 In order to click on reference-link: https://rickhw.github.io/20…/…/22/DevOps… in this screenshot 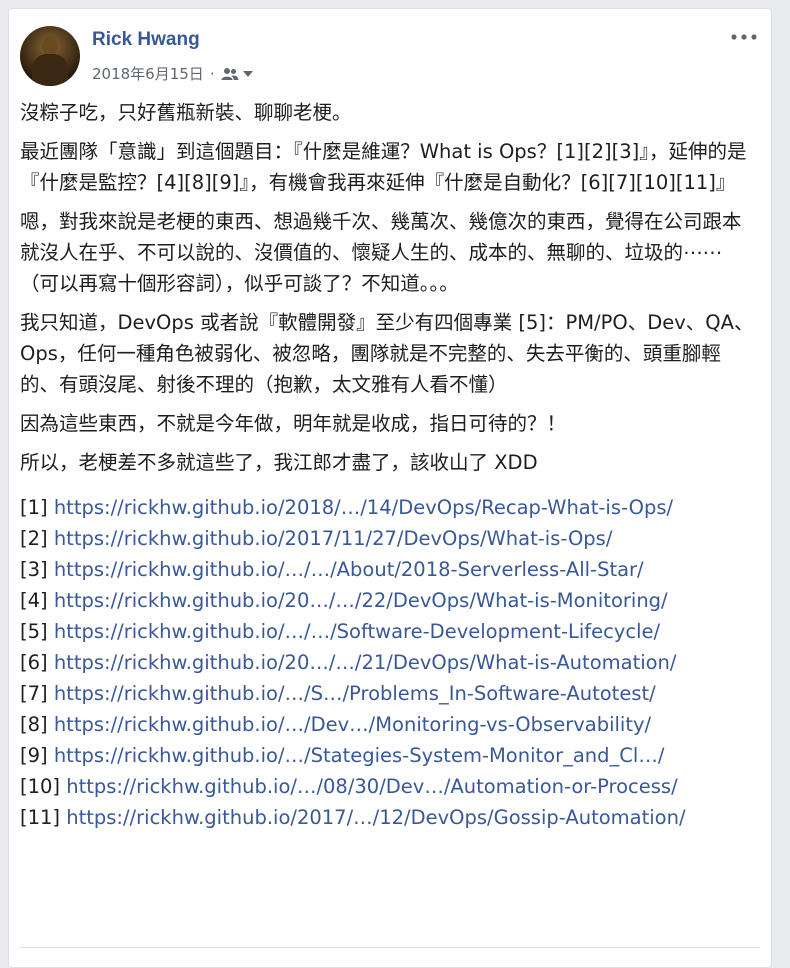, I will do `click(361, 600)`.